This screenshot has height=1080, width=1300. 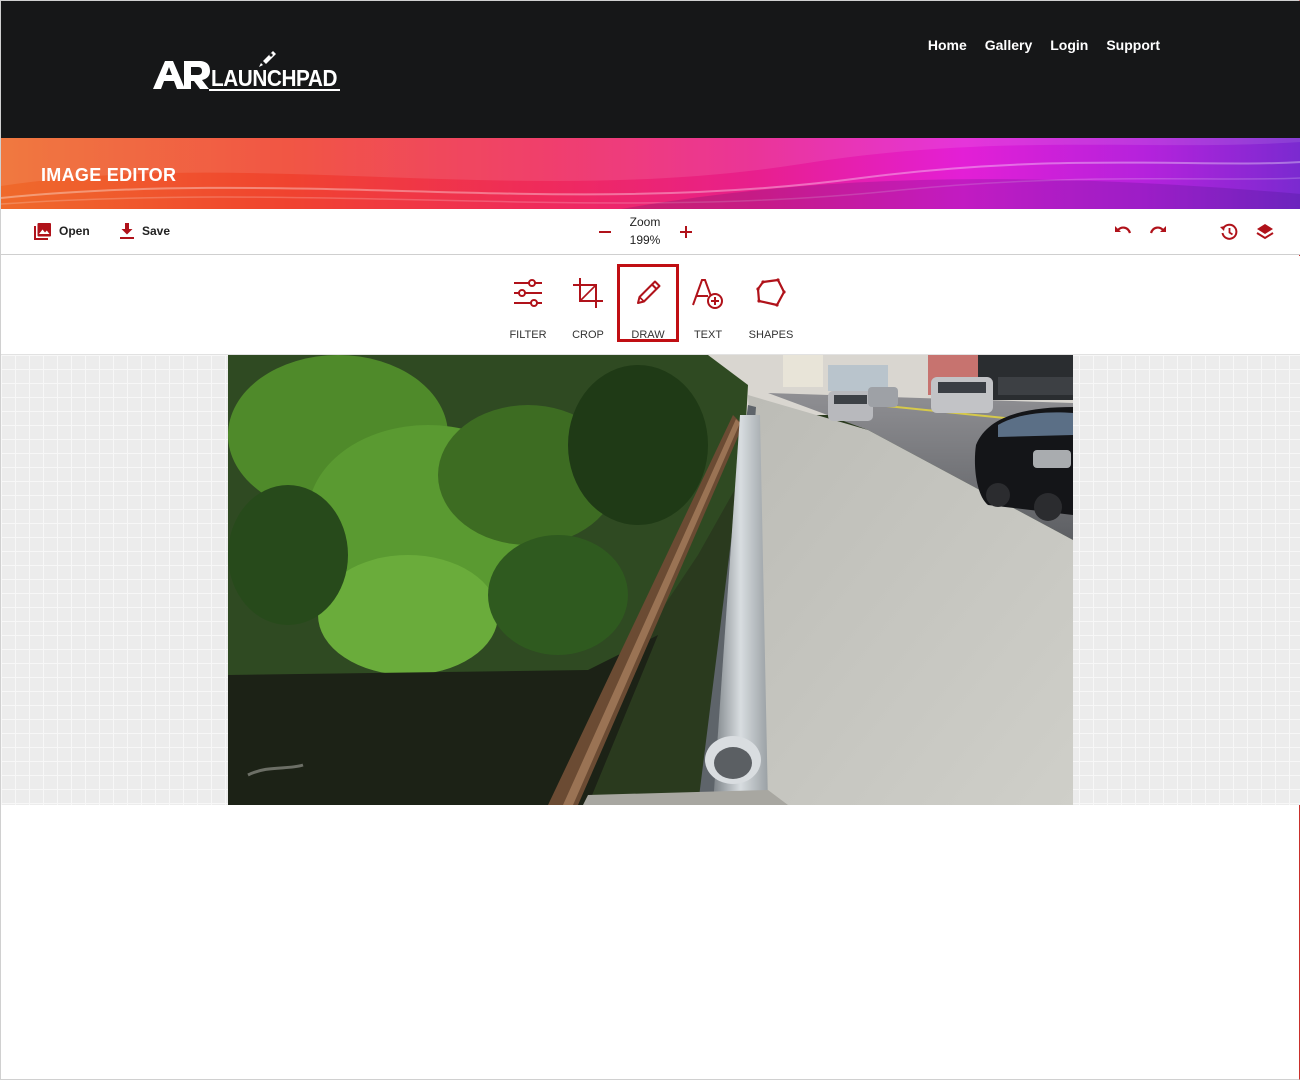 I want to click on undo-icon, so click(x=1123, y=232).